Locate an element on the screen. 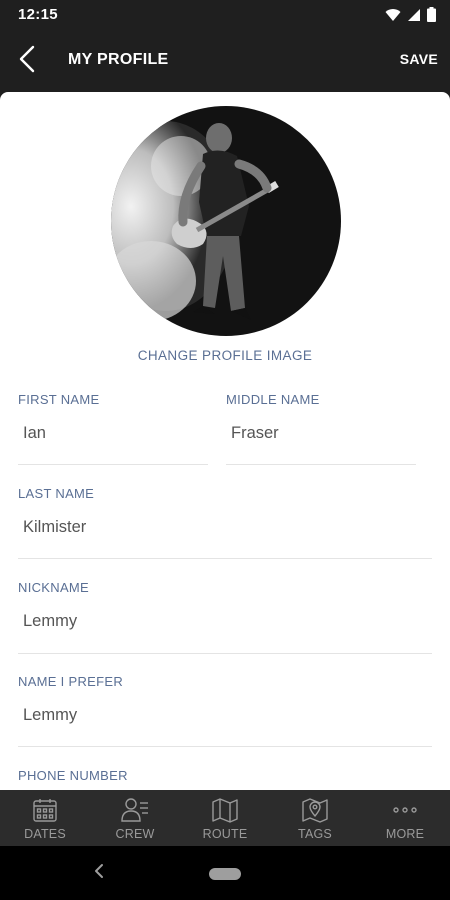 This screenshot has height=900, width=450. back-button is located at coordinates (27, 61).